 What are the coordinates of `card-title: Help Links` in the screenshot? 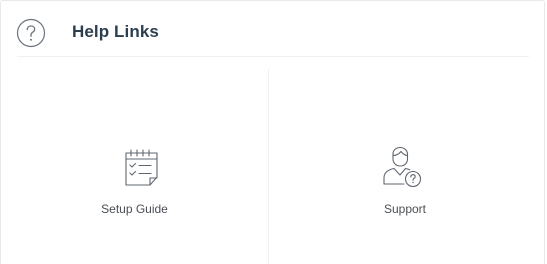 It's located at (115, 31).